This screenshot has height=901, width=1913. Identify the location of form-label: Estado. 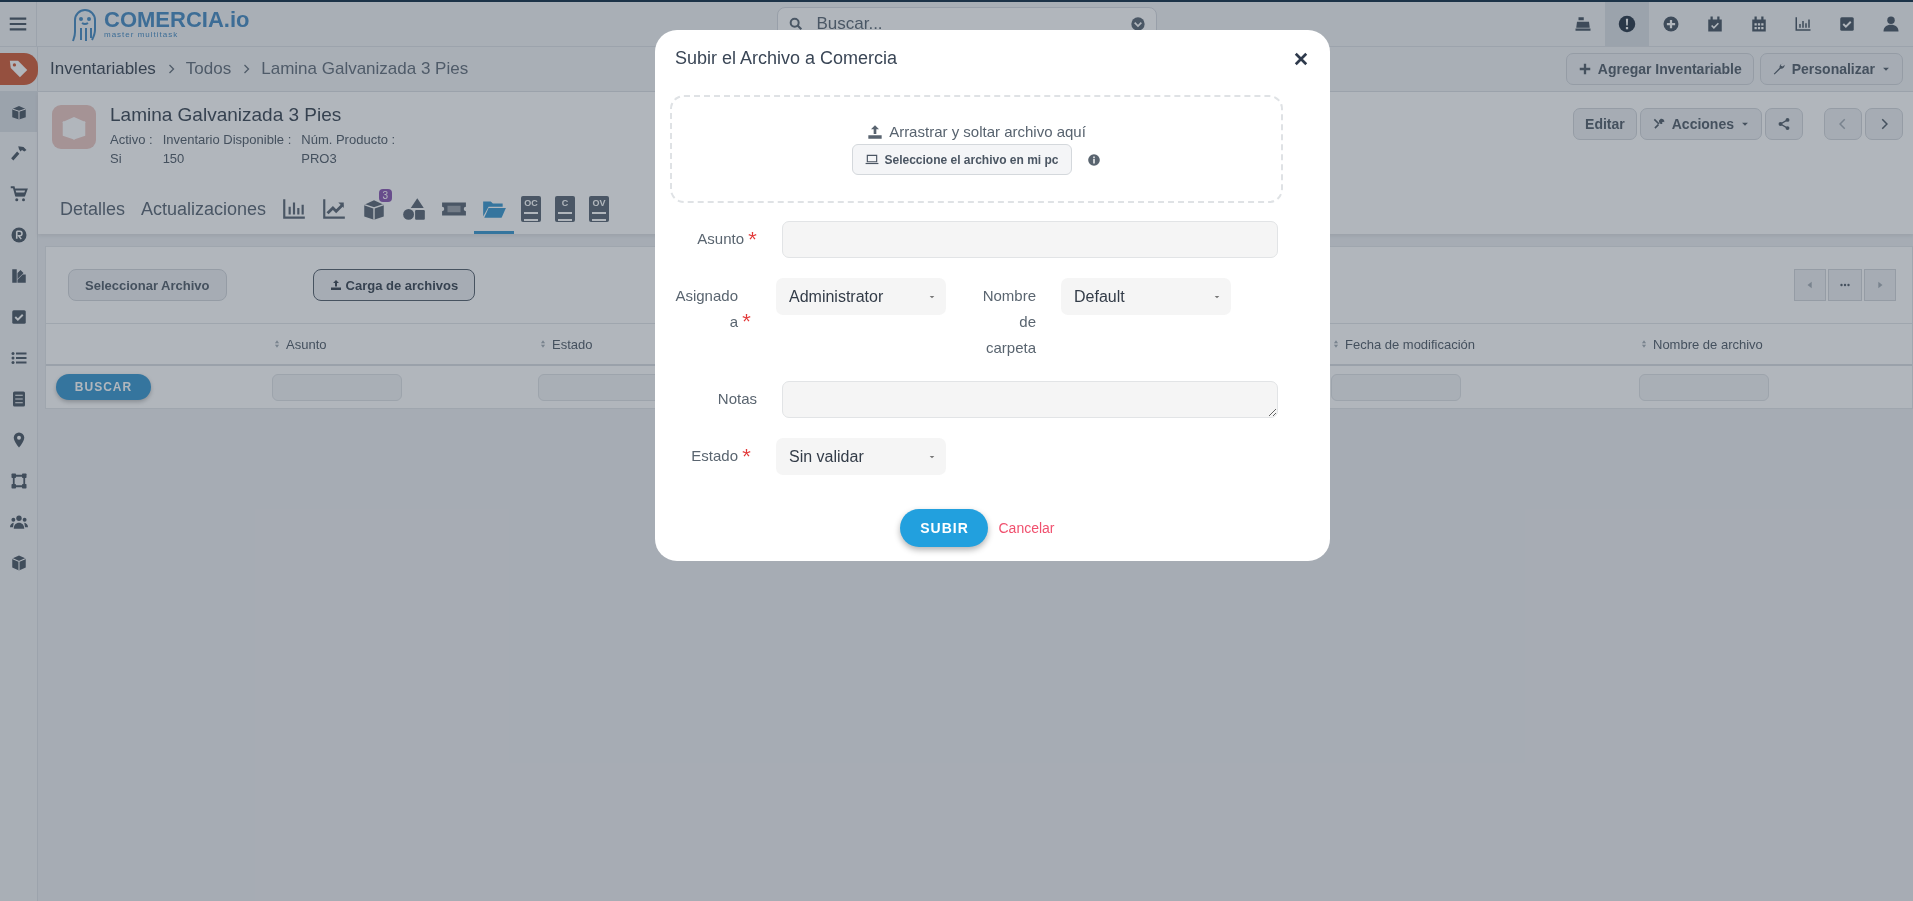
(714, 456).